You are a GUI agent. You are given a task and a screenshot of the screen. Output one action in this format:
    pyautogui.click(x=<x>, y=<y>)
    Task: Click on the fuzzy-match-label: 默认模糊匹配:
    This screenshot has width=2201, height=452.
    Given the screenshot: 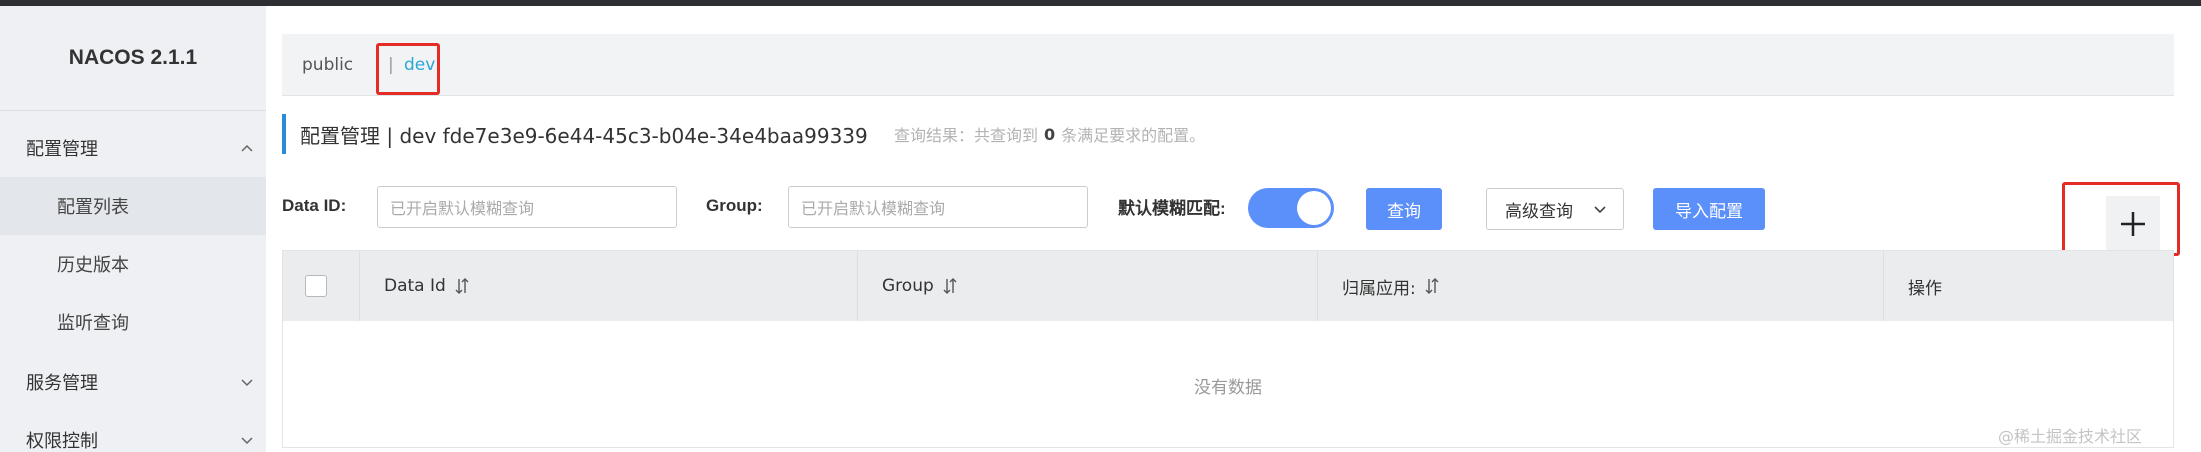 What is the action you would take?
    pyautogui.click(x=1172, y=208)
    